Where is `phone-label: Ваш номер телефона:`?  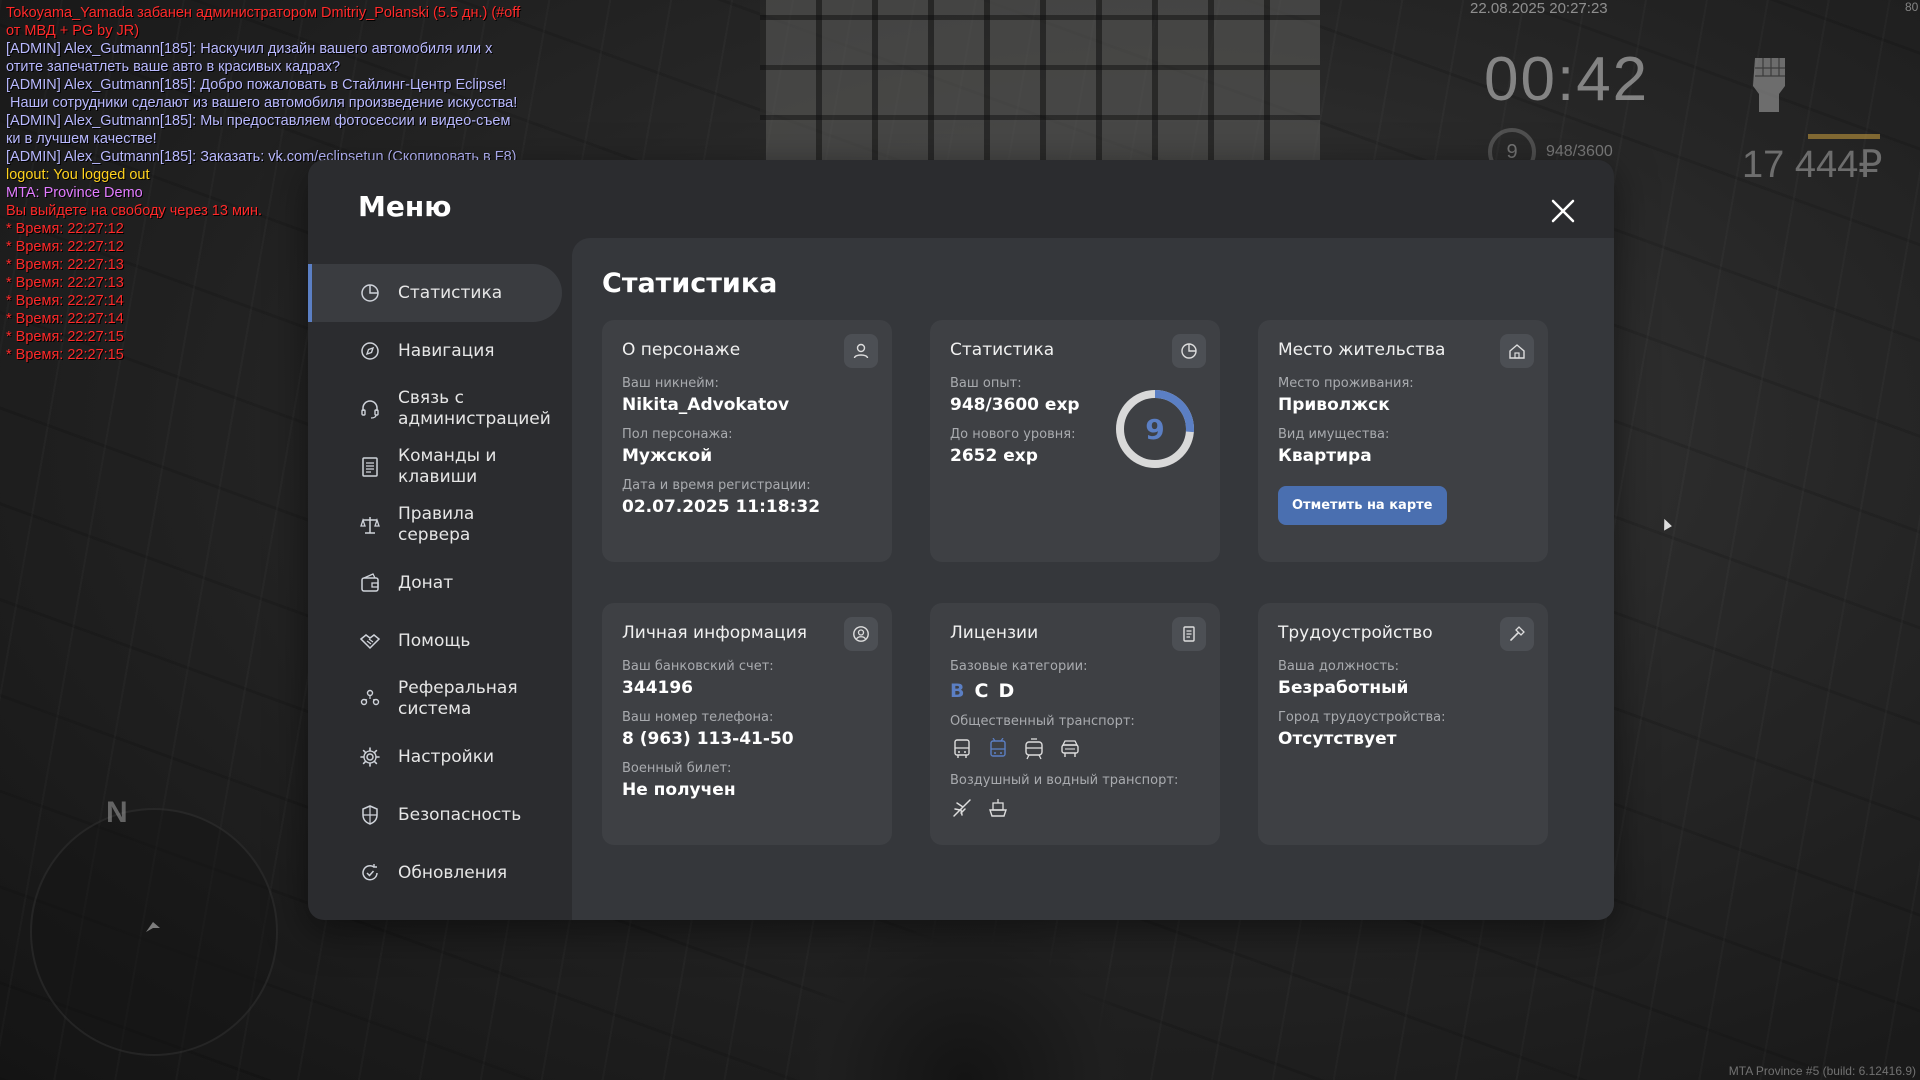 phone-label: Ваш номер телефона: is located at coordinates (698, 717).